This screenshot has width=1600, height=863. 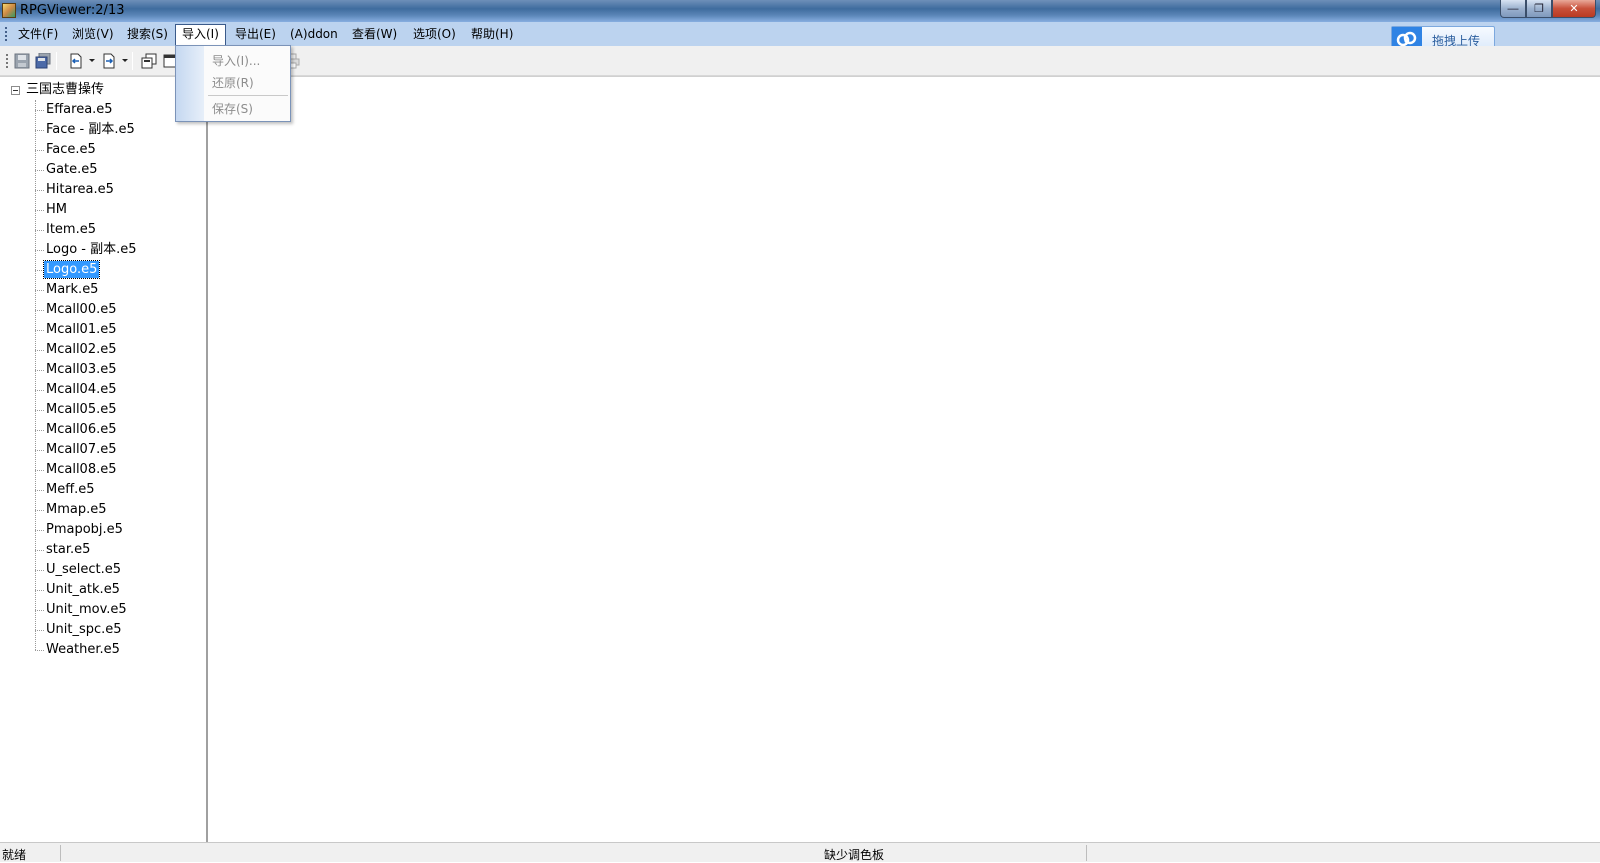 I want to click on minimize-button: ―, so click(x=1513, y=9).